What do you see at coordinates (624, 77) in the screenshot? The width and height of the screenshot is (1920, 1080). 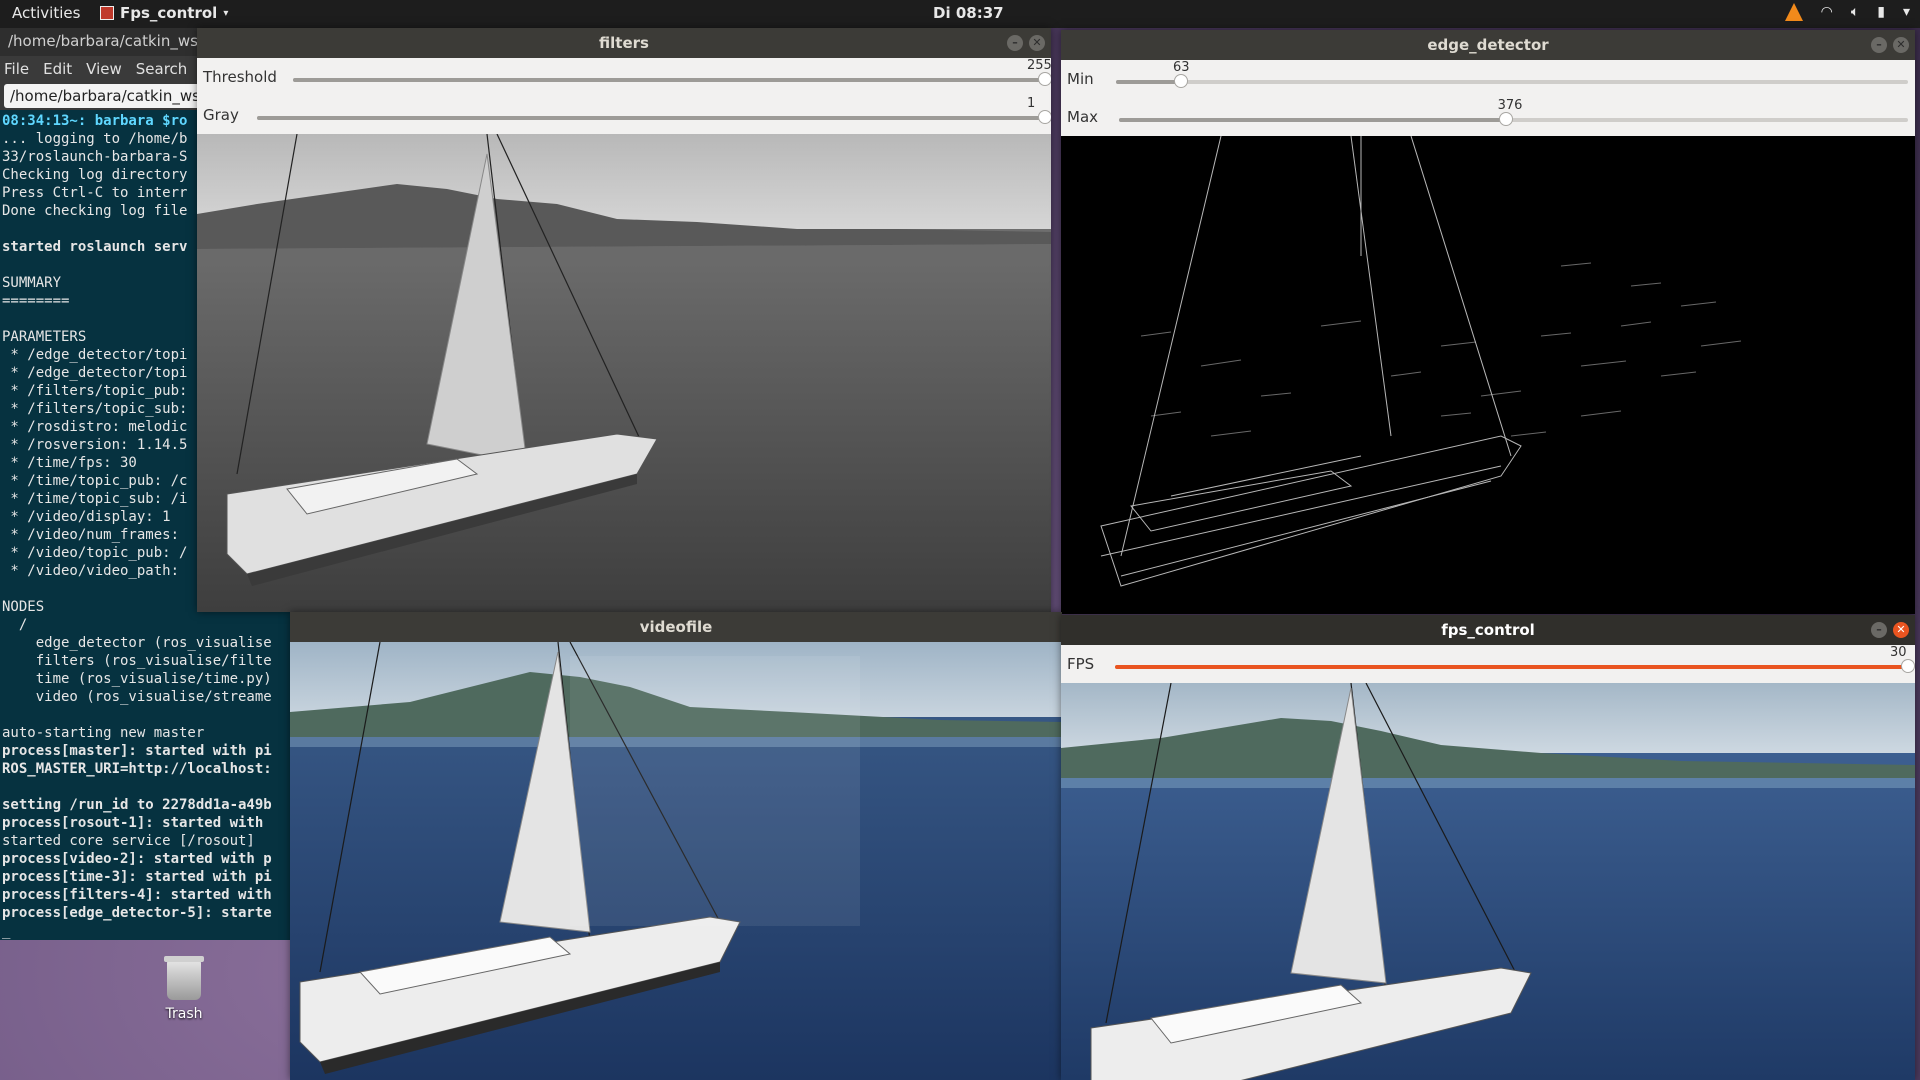 I see `threshold-slider-row: Threshold 255` at bounding box center [624, 77].